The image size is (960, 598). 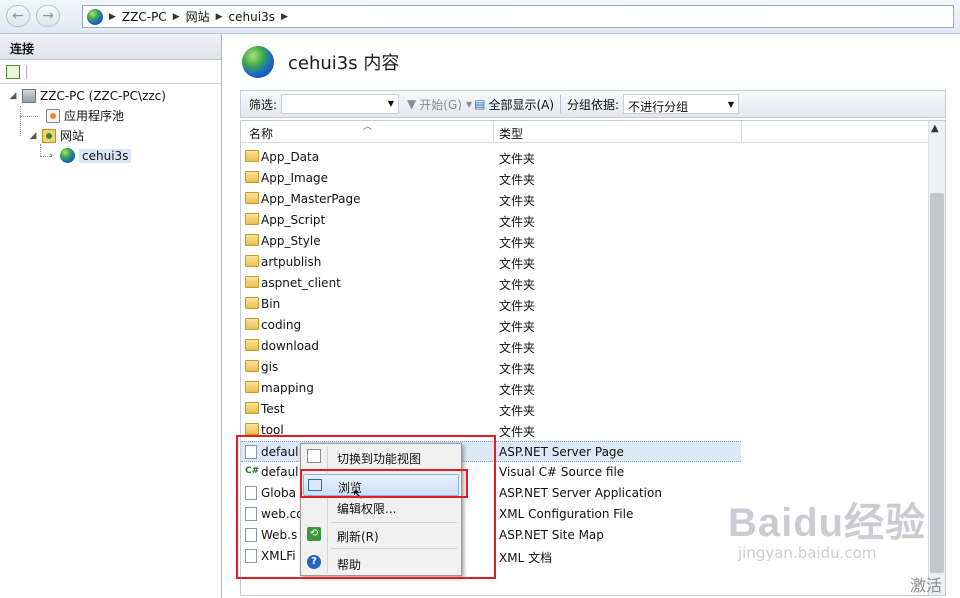 I want to click on breadcrumb-site: cehui3s, so click(x=252, y=17).